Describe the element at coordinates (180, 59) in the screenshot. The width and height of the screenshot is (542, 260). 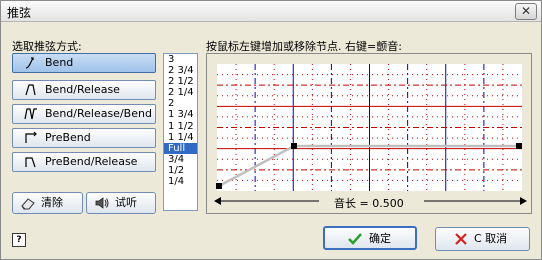
I see `list-item: 3` at that location.